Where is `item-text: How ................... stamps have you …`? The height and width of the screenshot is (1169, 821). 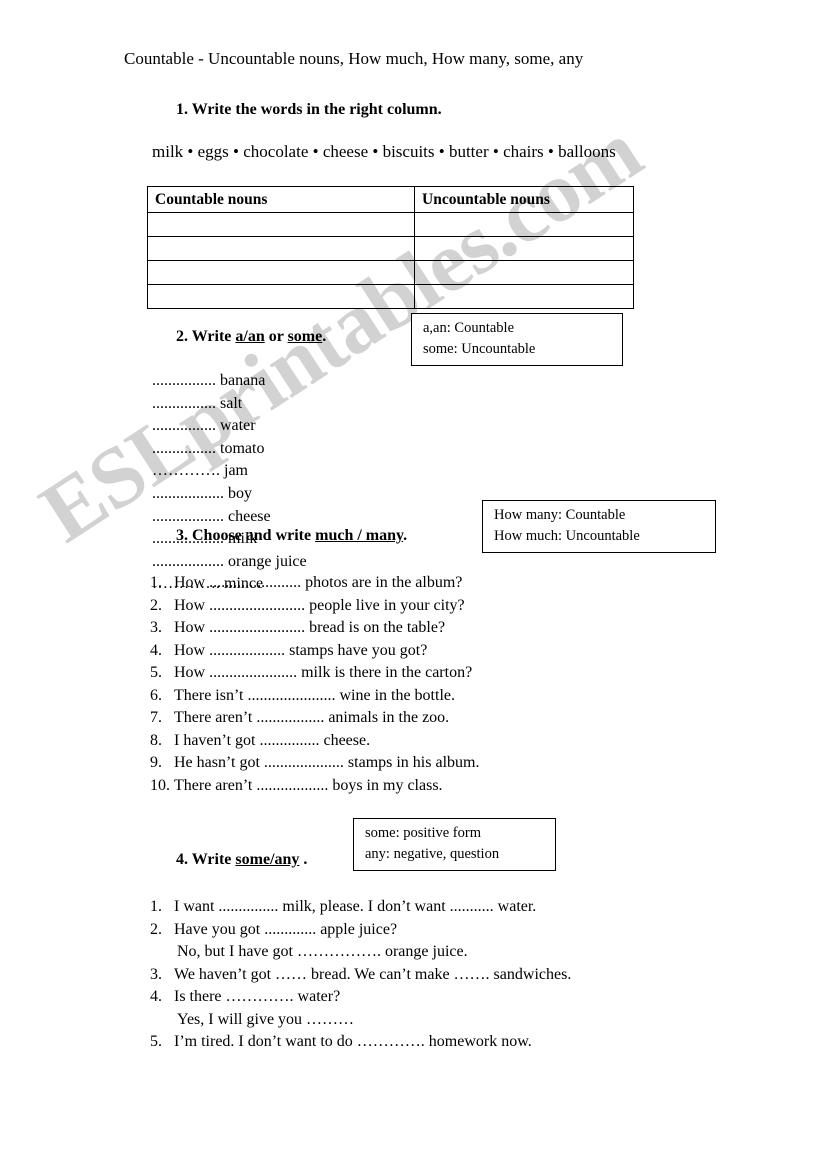 item-text: How ................... stamps have you … is located at coordinates (300, 651).